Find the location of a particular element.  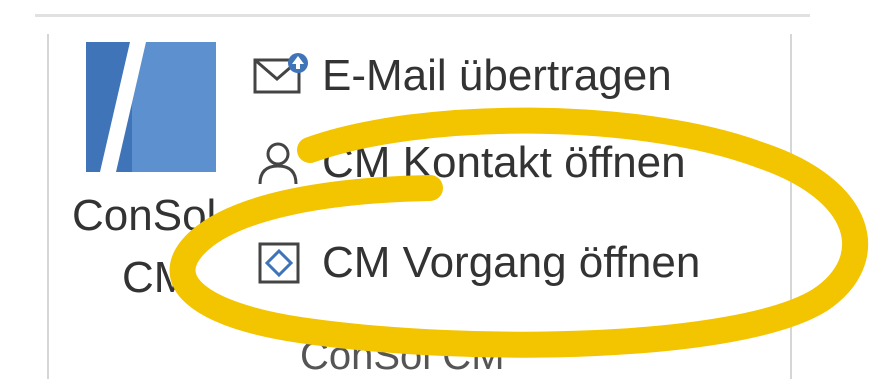

consol-cm-label-line1: ConSol is located at coordinates (144, 215).